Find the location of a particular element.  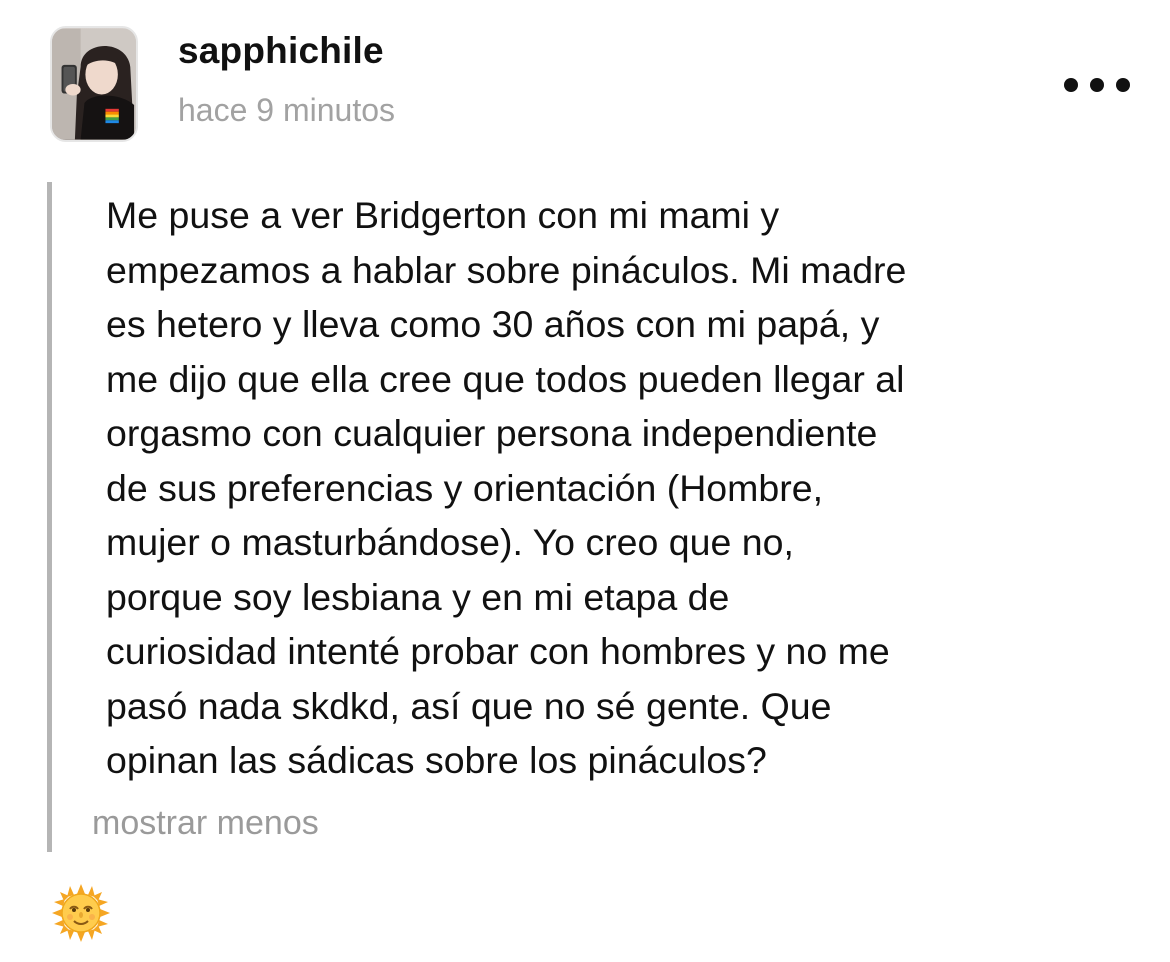

post-timestamp: hace 9 minutos is located at coordinates (287, 110).